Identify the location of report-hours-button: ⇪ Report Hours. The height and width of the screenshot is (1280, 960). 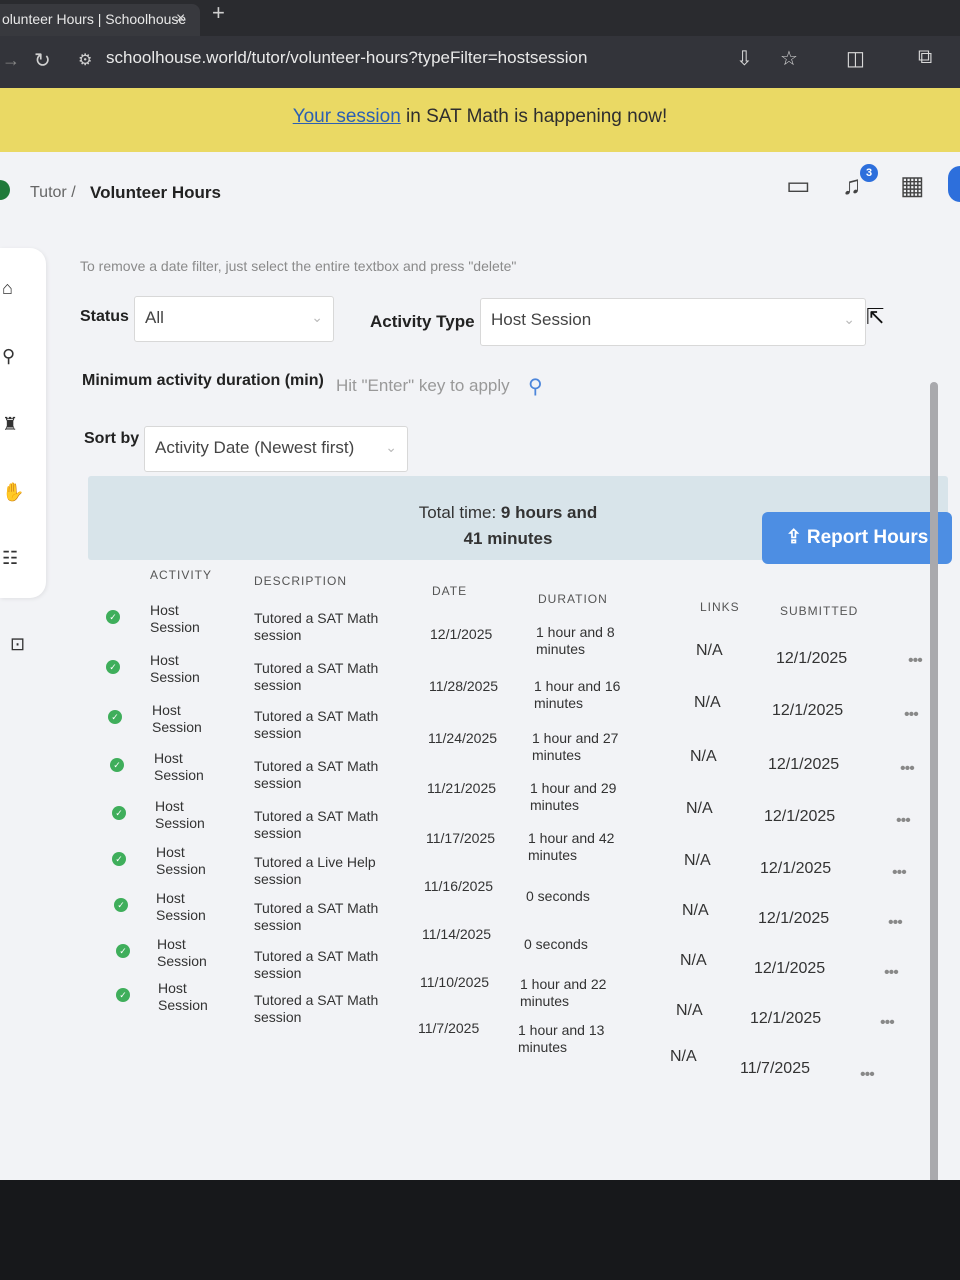
(857, 538).